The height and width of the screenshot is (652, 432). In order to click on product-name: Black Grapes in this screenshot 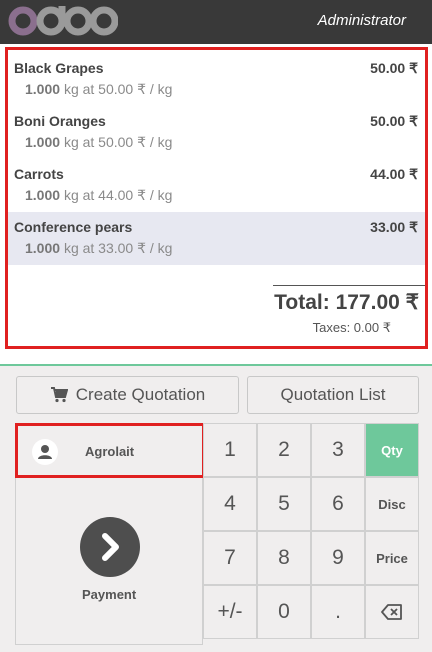, I will do `click(59, 68)`.